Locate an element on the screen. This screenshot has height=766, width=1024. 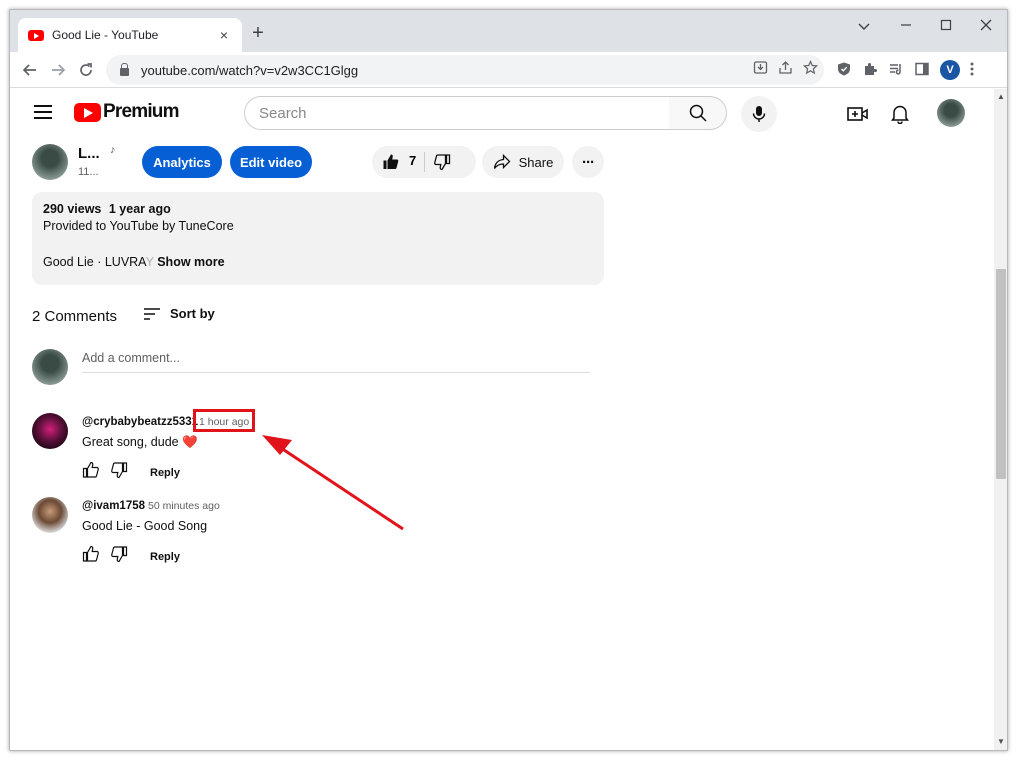
annotation-arrow is located at coordinates (333, 483).